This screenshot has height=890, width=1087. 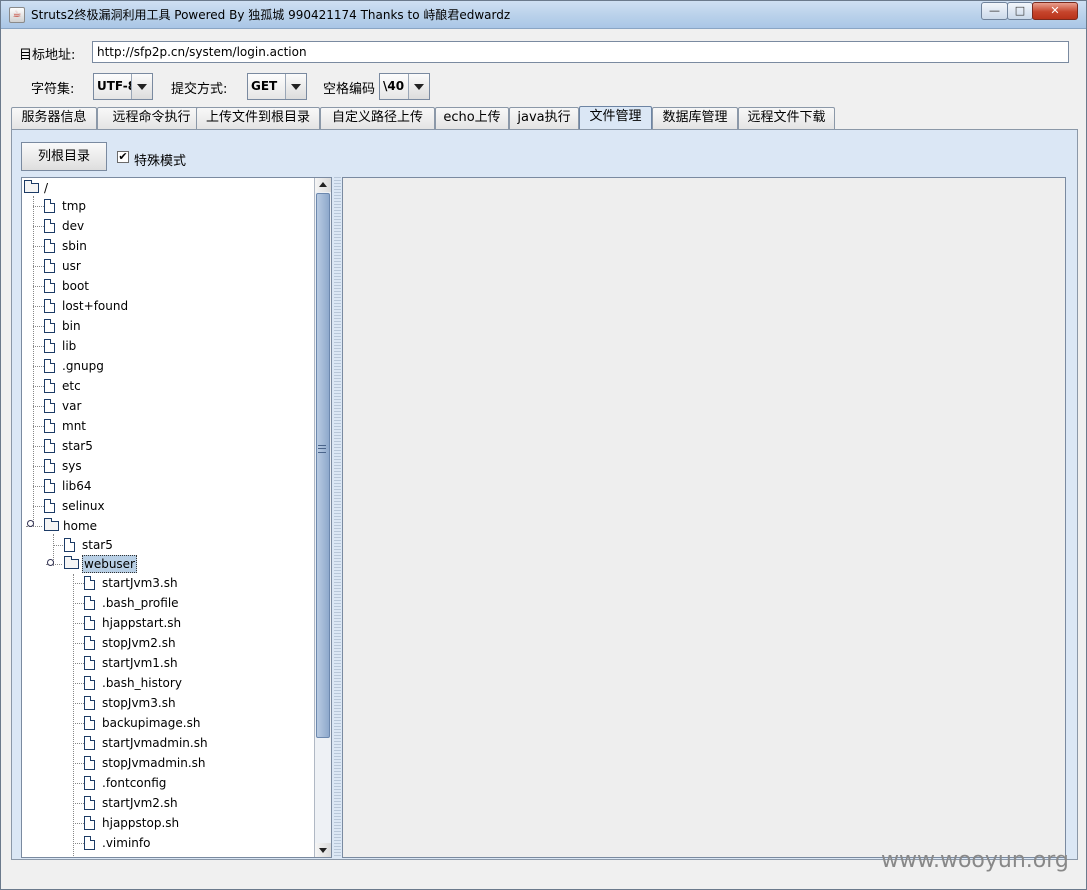 What do you see at coordinates (123, 86) in the screenshot?
I see `charset-select: UTF-8` at bounding box center [123, 86].